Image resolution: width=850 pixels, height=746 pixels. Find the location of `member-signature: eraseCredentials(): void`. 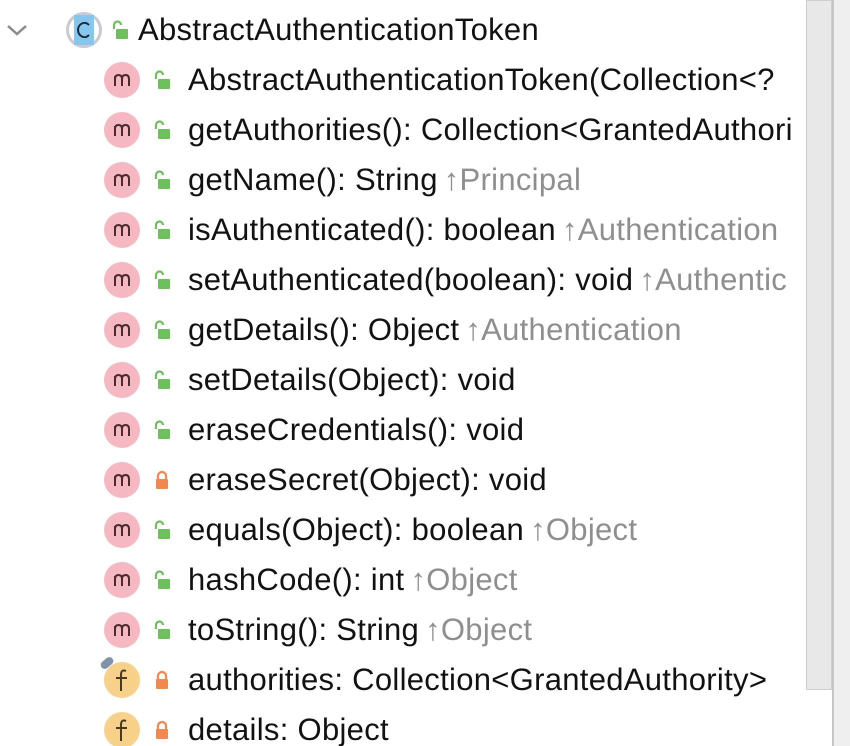

member-signature: eraseCredentials(): void is located at coordinates (356, 430).